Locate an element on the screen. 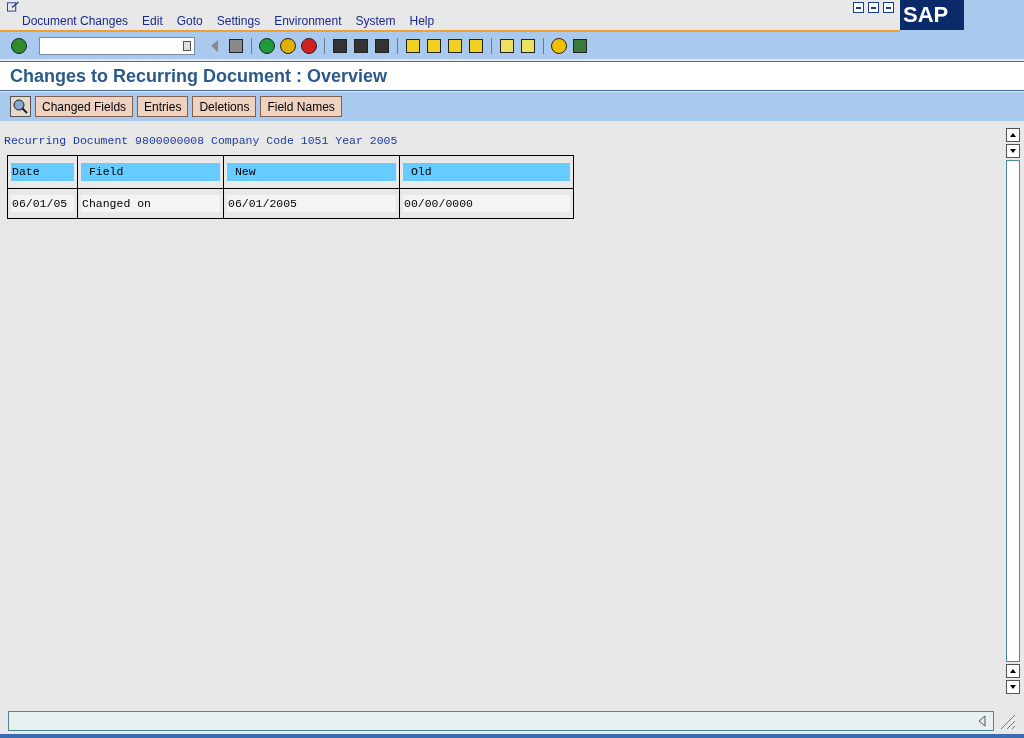 Image resolution: width=1024 pixels, height=738 pixels. menu-item: System is located at coordinates (375, 21).